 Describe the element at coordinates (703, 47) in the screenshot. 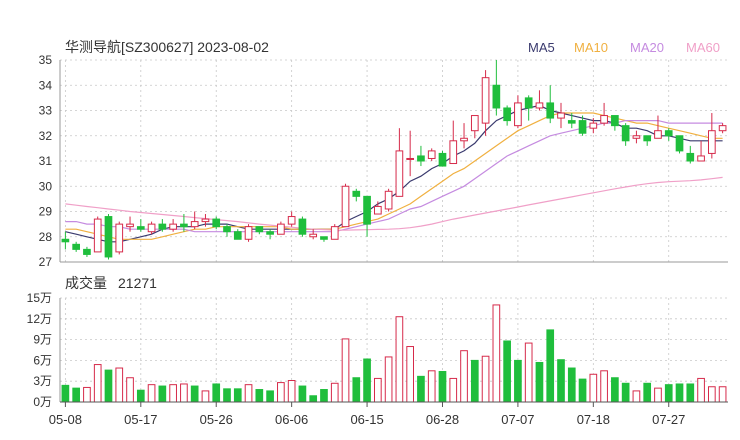

I see `legend-ma60: MA60` at that location.